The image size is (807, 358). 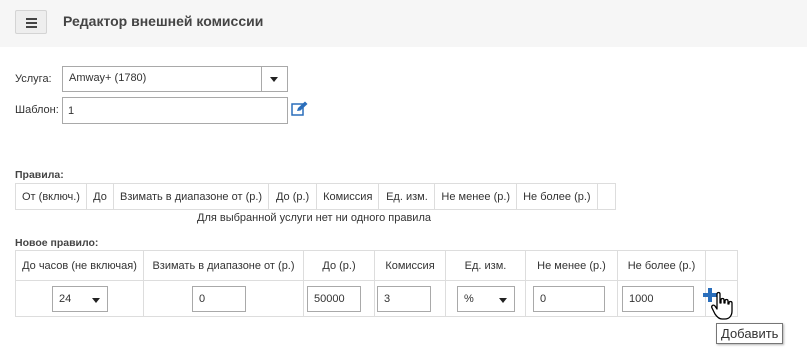 What do you see at coordinates (100, 196) in the screenshot?
I see `rules-col-to: До` at bounding box center [100, 196].